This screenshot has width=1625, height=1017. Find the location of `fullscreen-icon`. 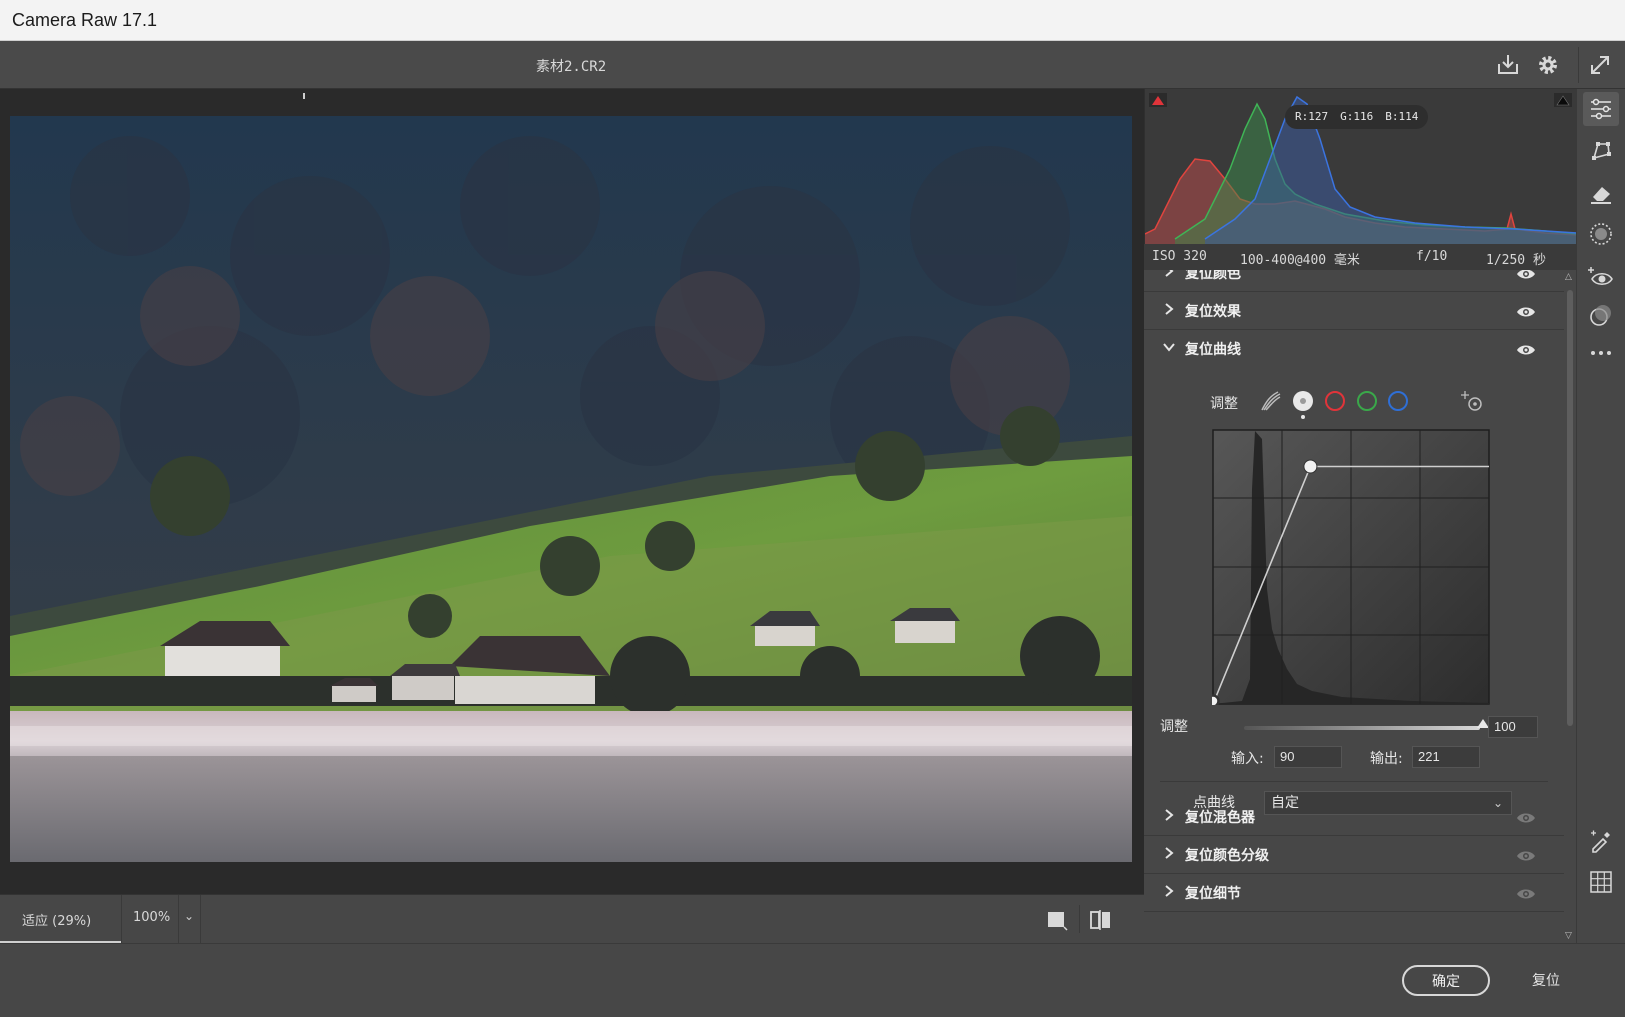

fullscreen-icon is located at coordinates (1600, 65).